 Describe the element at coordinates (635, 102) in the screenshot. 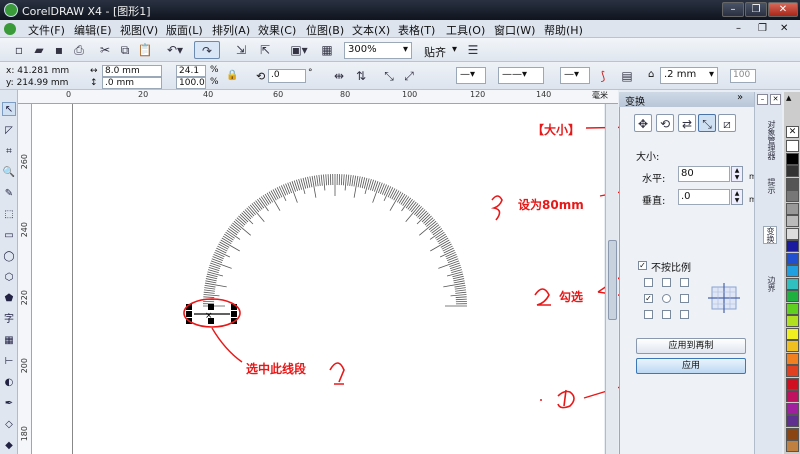

I see `docker-title: 变换` at that location.